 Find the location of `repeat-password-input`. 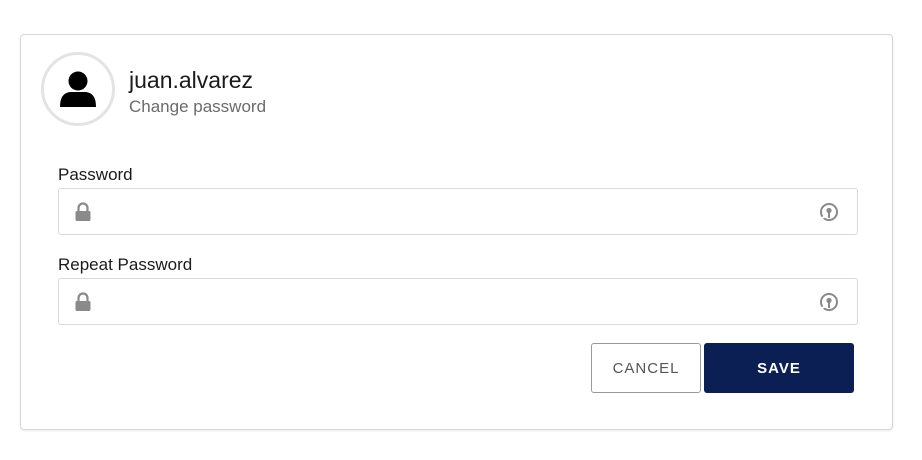

repeat-password-input is located at coordinates (457, 302).